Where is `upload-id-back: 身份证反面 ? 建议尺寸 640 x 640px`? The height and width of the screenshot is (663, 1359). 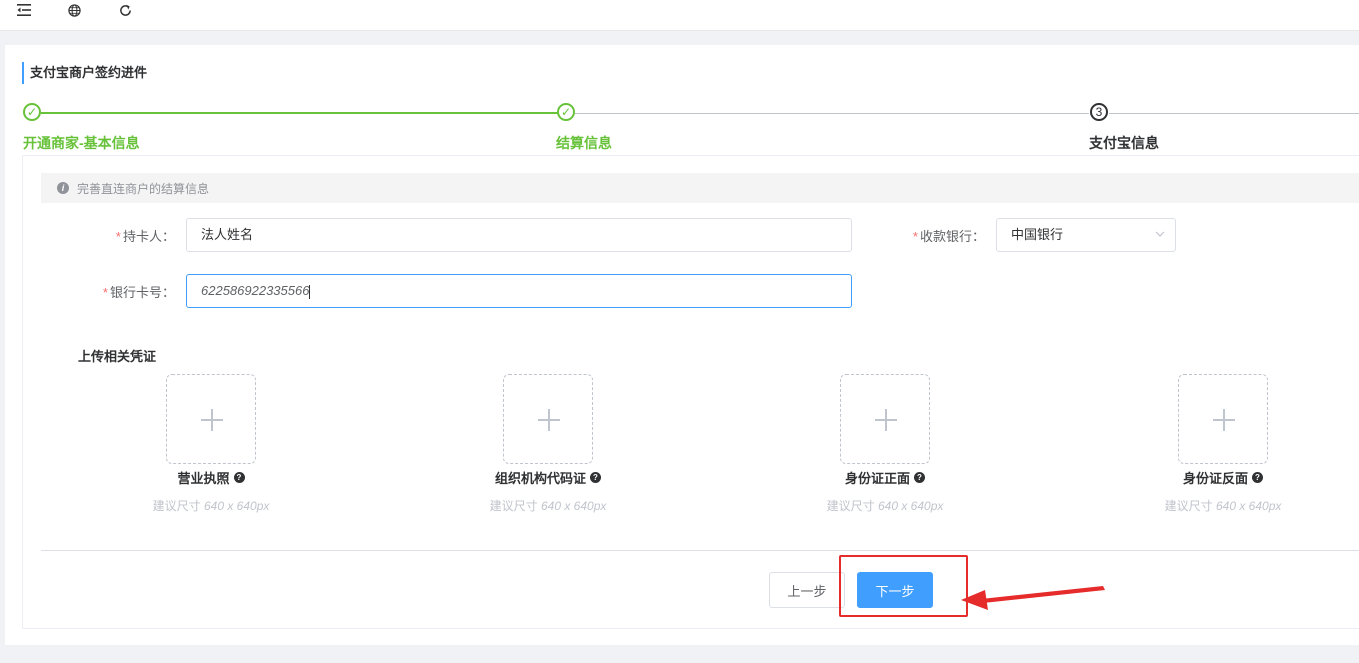
upload-id-back: 身份证反面 ? 建议尺寸 640 x 640px is located at coordinates (1223, 444).